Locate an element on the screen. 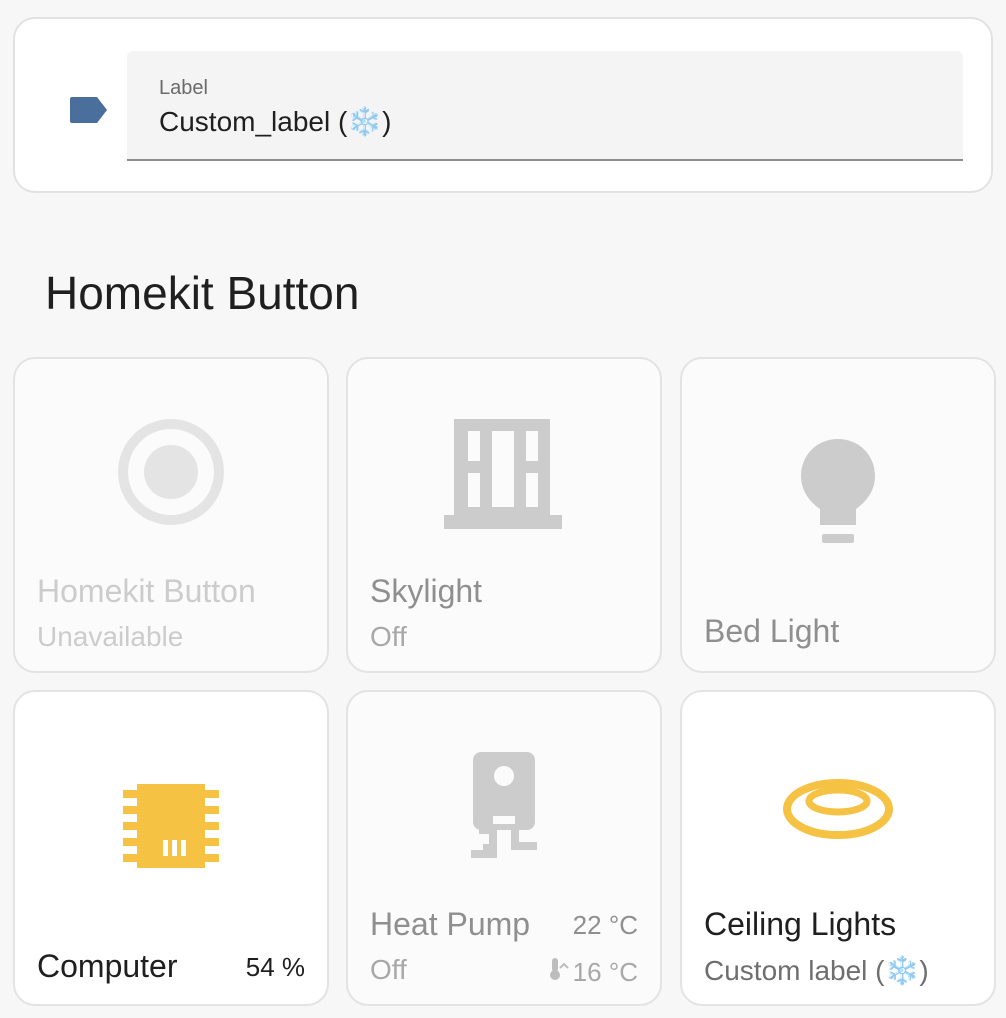 The image size is (1006, 1018). tile-name: Computer is located at coordinates (107, 966).